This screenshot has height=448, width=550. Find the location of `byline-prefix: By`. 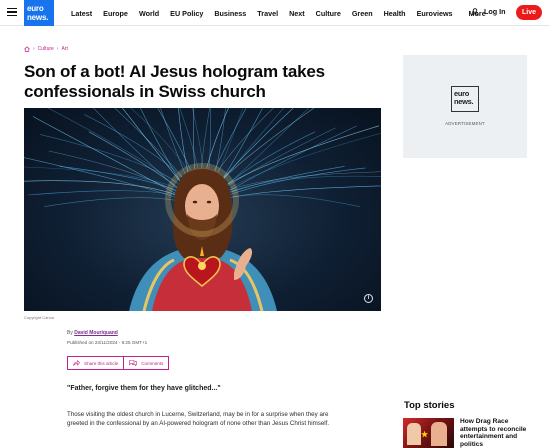

byline-prefix: By is located at coordinates (70, 333).